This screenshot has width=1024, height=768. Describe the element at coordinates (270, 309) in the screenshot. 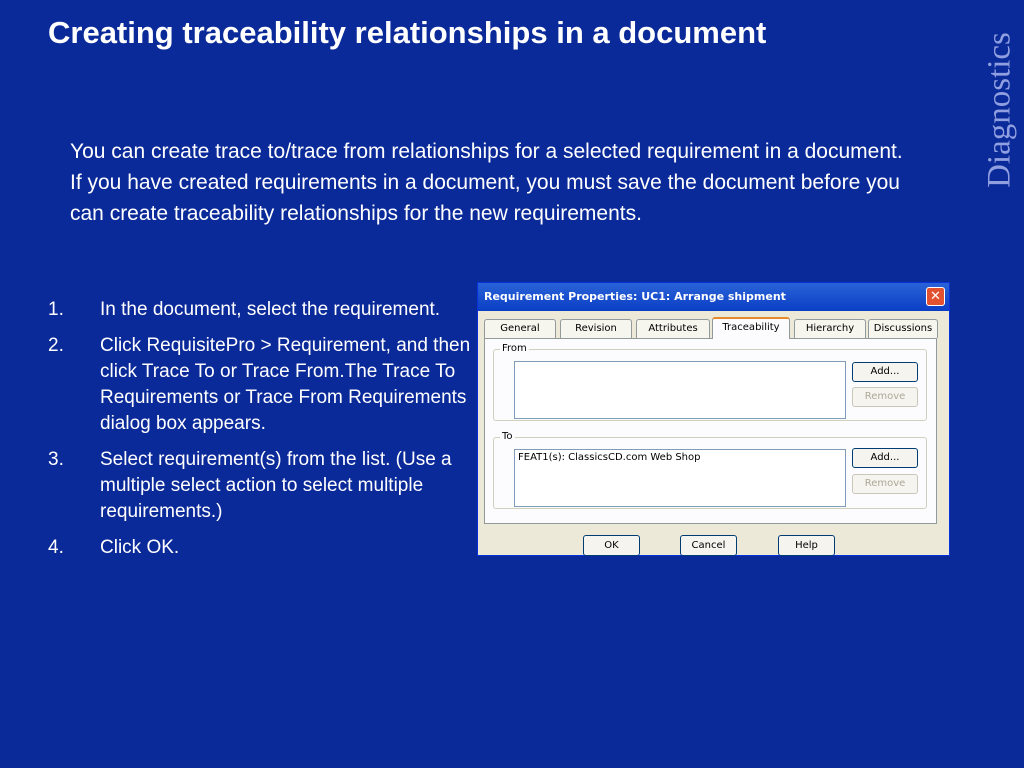

I see `step-text: In the document, select the requirement.` at that location.